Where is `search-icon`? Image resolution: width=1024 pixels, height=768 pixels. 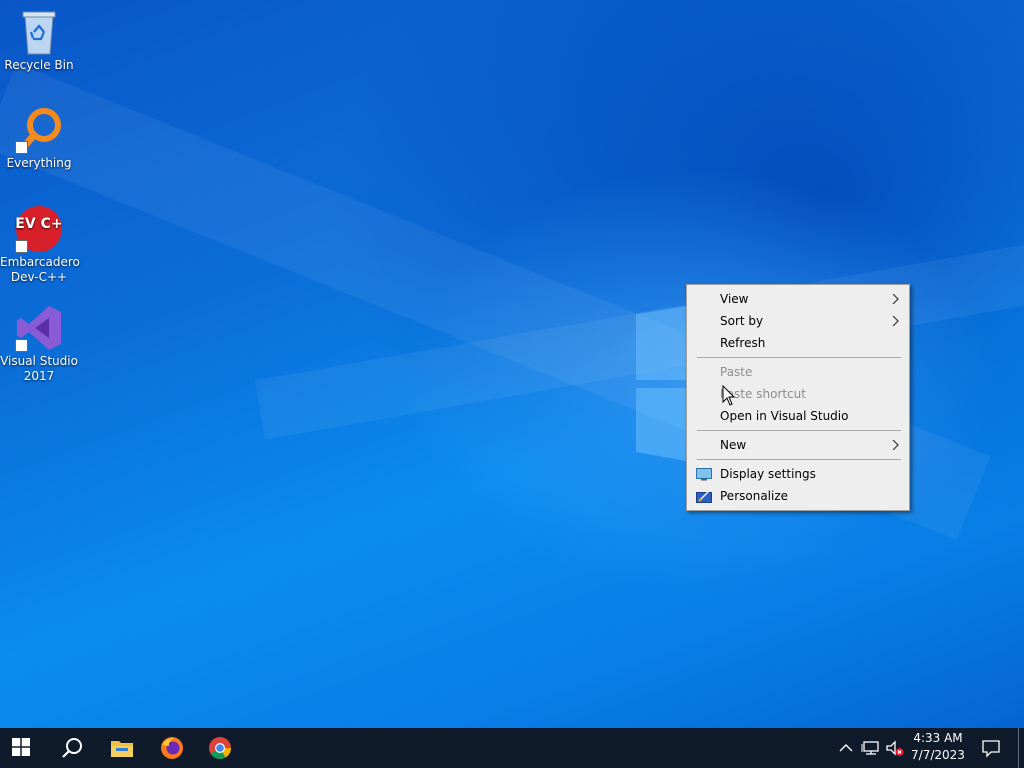
search-icon is located at coordinates (72, 748).